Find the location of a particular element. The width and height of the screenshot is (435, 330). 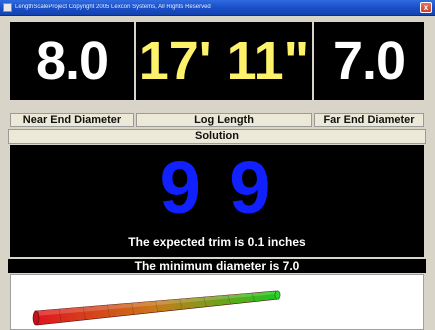

expected-trim-text: The expected trim is 0.1 inches is located at coordinates (217, 242).